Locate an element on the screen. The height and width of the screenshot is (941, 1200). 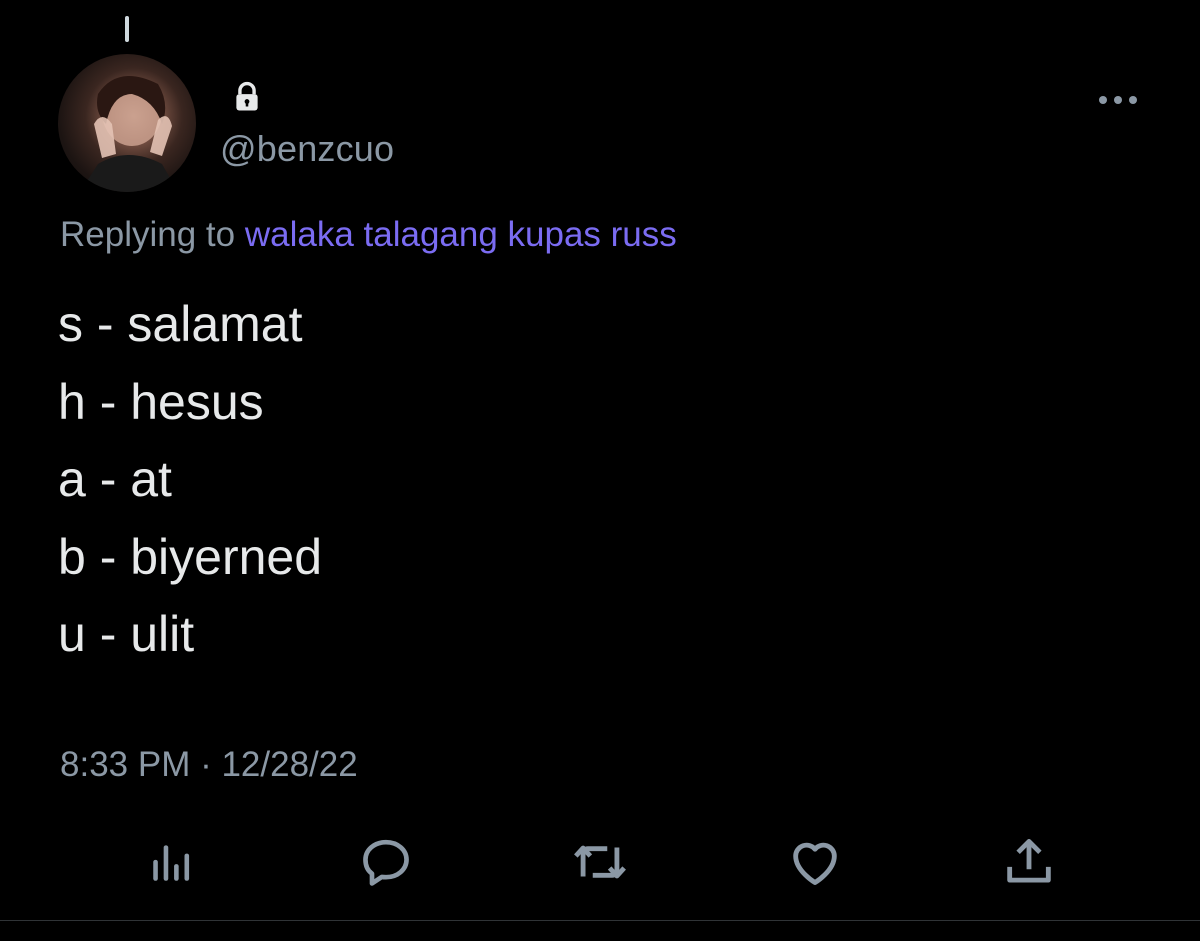
thread-connector-line is located at coordinates (127, 29).